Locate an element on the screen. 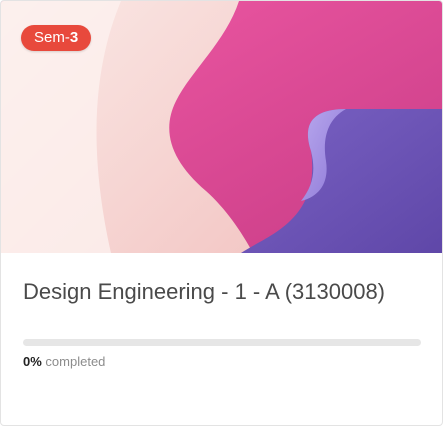  semester-badge: Sem-3 is located at coordinates (56, 38).